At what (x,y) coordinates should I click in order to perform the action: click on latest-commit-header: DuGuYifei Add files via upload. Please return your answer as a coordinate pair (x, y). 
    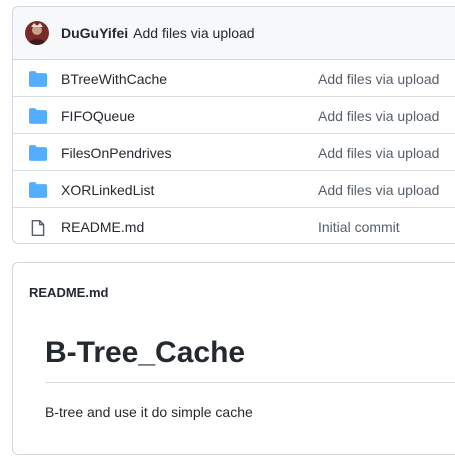
    Looking at the image, I should click on (234, 33).